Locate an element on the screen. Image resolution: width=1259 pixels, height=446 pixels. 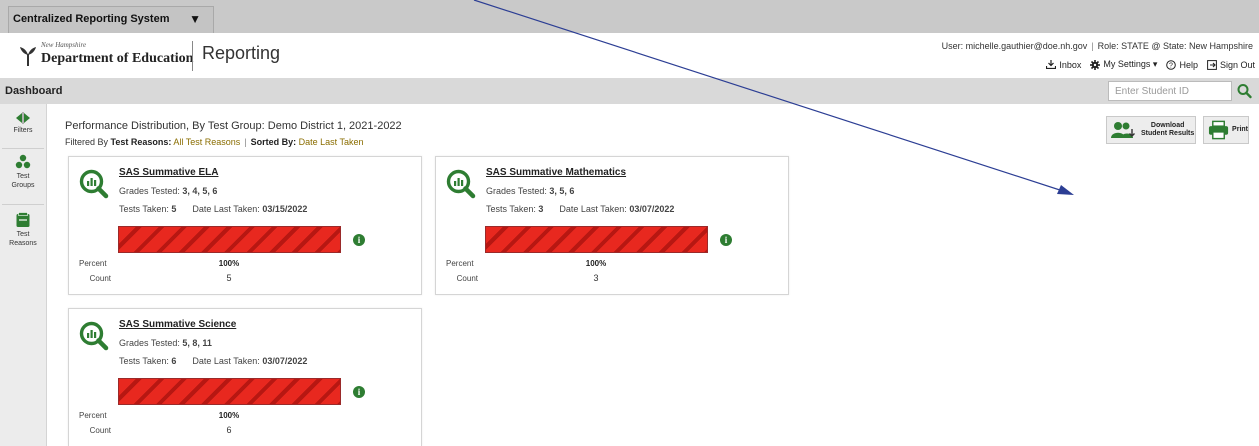
magnifier-chart-icon is located at coordinates (461, 184).